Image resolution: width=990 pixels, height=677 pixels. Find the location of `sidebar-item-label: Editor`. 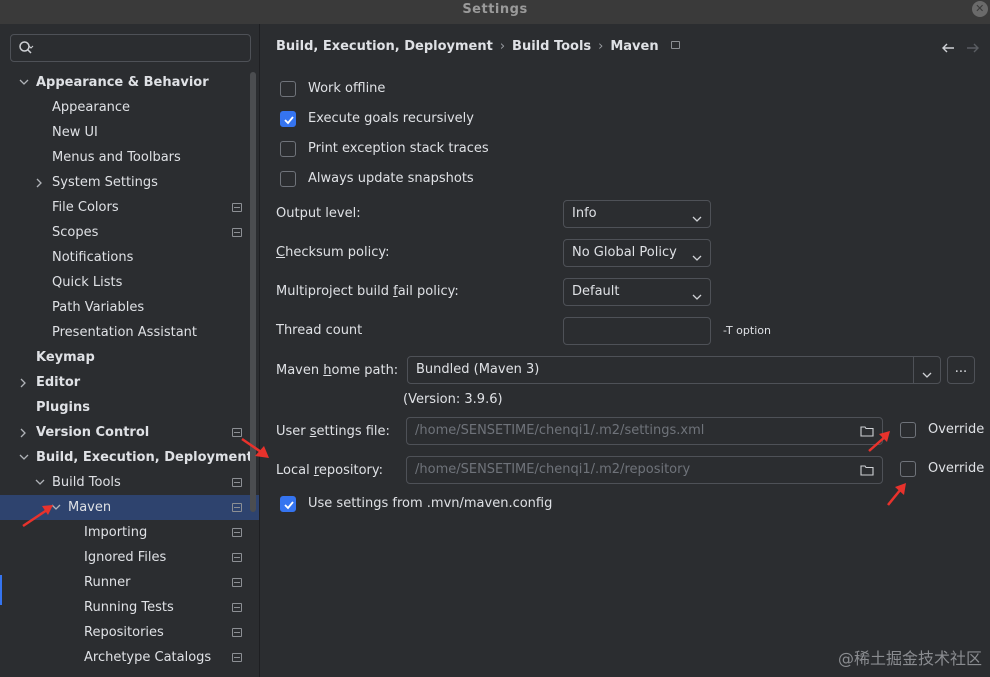

sidebar-item-label: Editor is located at coordinates (58, 382).